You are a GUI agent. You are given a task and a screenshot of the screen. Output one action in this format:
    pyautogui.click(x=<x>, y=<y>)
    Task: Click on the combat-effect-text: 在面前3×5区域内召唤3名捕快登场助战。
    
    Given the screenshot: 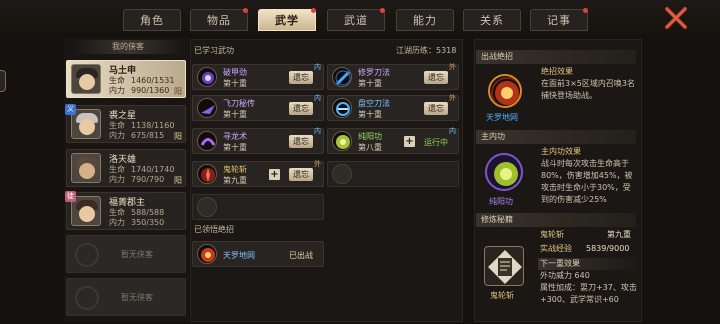 What is the action you would take?
    pyautogui.click(x=588, y=89)
    